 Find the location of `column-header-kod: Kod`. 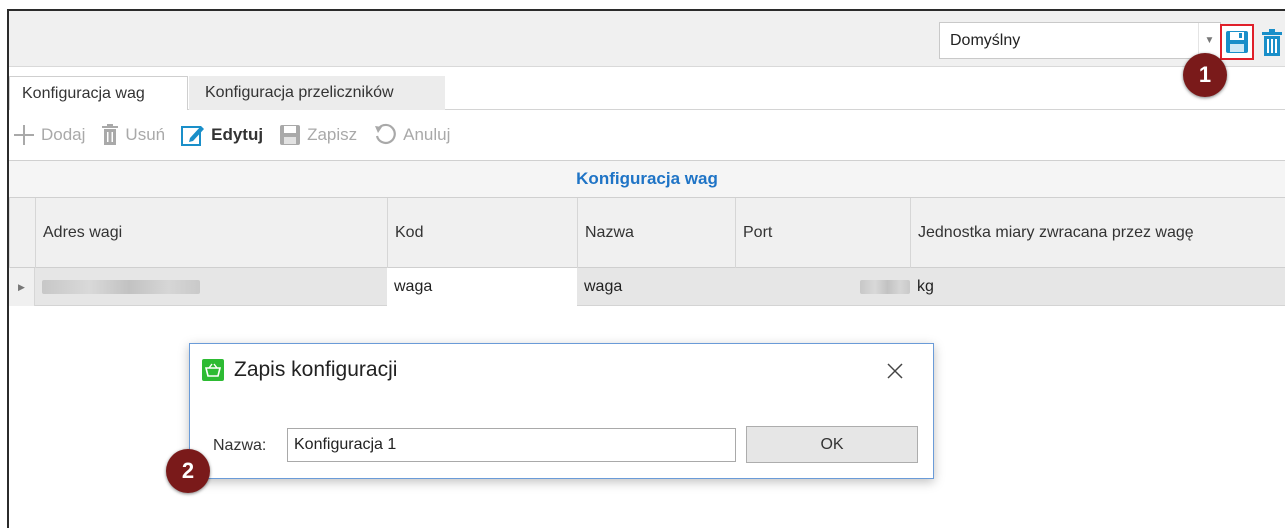

column-header-kod: Kod is located at coordinates (482, 233).